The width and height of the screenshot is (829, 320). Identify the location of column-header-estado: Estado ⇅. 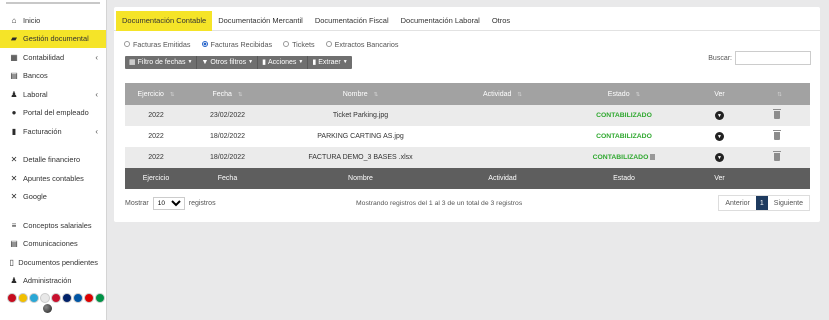
(624, 94).